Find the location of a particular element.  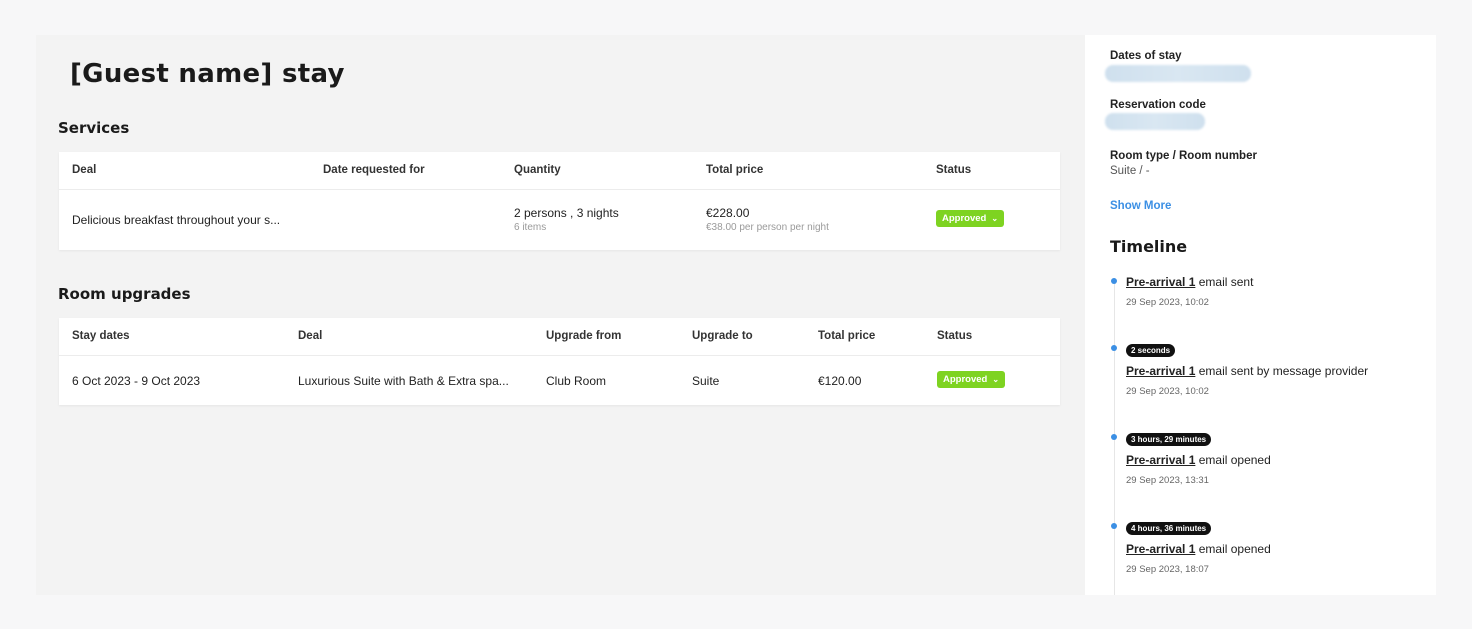

timeline-title: Timeline is located at coordinates (1149, 246).